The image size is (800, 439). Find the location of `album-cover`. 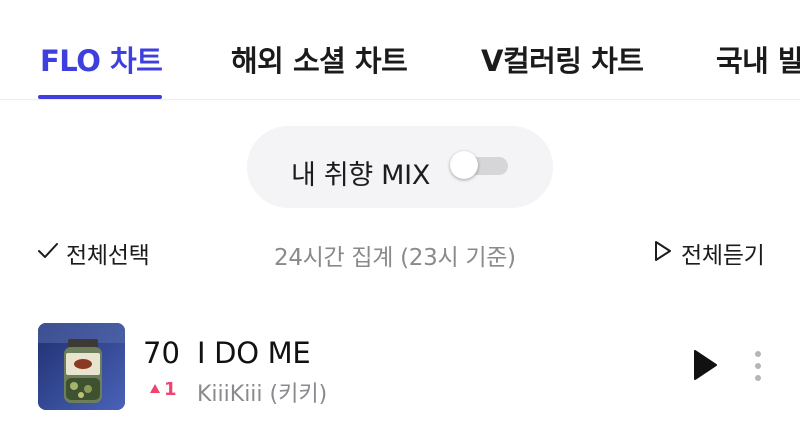

album-cover is located at coordinates (81, 366).